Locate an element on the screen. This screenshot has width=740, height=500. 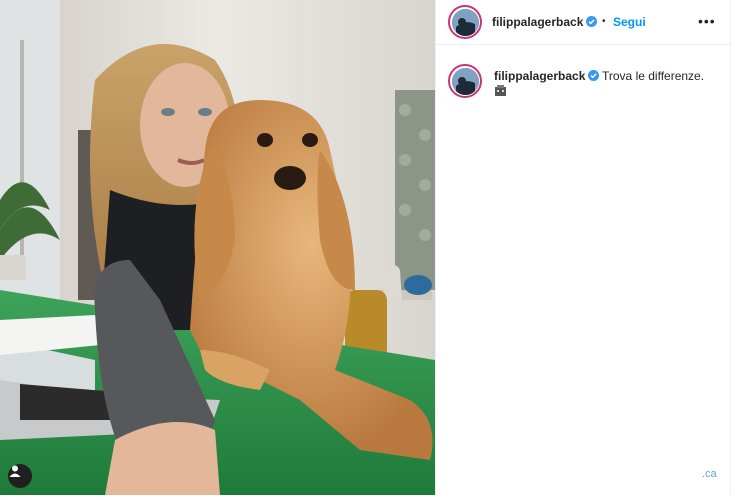
emoji-icon is located at coordinates (500, 90).